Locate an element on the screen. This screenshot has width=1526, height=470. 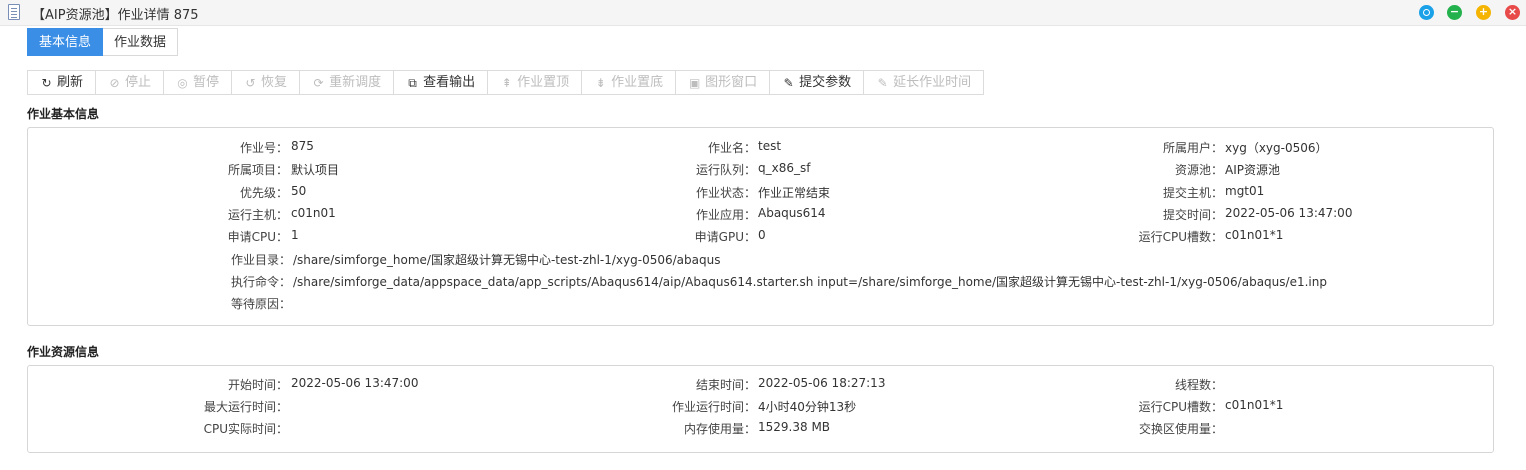
start-time-value: 2022-05-06 13:47:00 is located at coordinates (355, 383).